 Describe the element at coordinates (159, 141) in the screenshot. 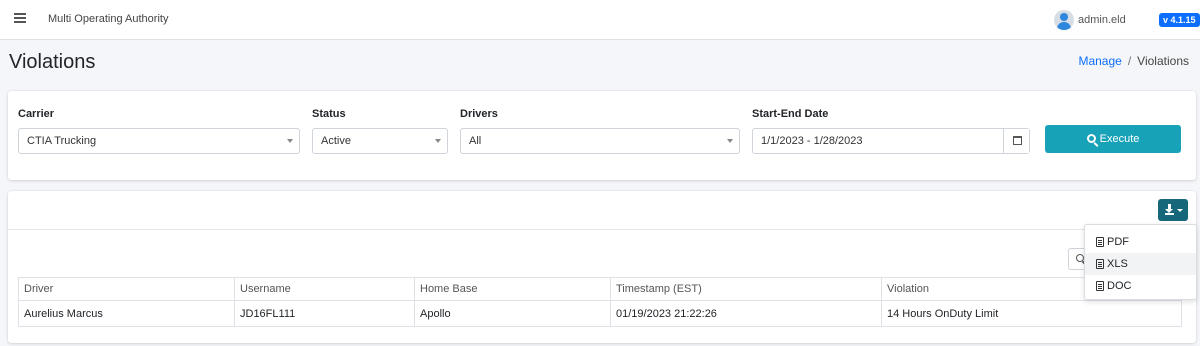

I see `carrier-select: CTIA Trucking` at that location.